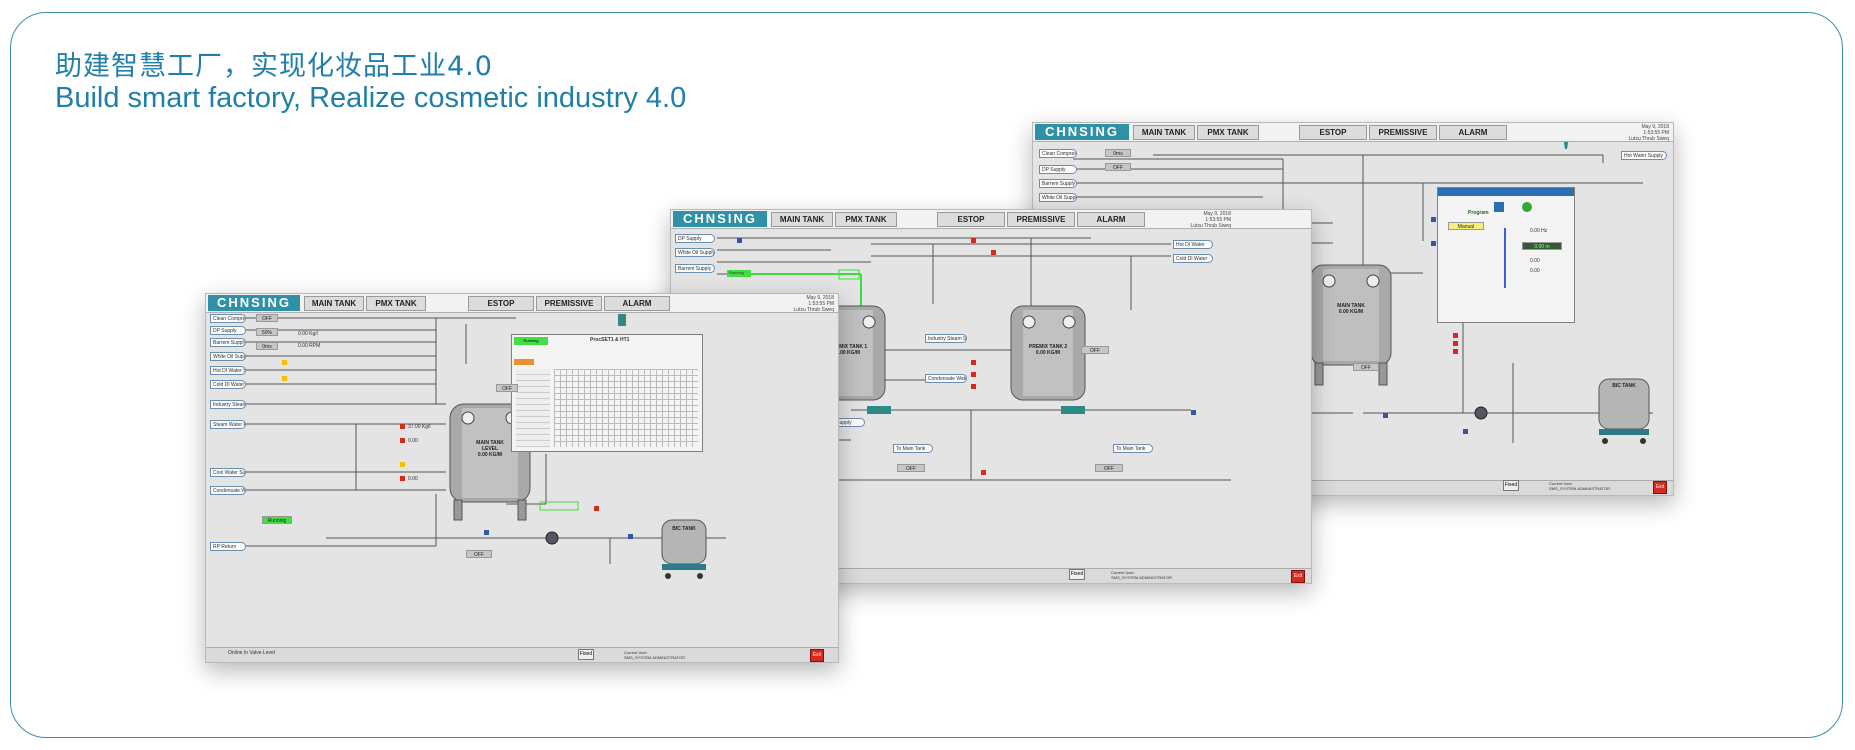 Image resolution: width=1855 pixels, height=750 pixels. What do you see at coordinates (419, 427) in the screenshot?
I see `value-readout: 37.00 Kg/l` at bounding box center [419, 427].